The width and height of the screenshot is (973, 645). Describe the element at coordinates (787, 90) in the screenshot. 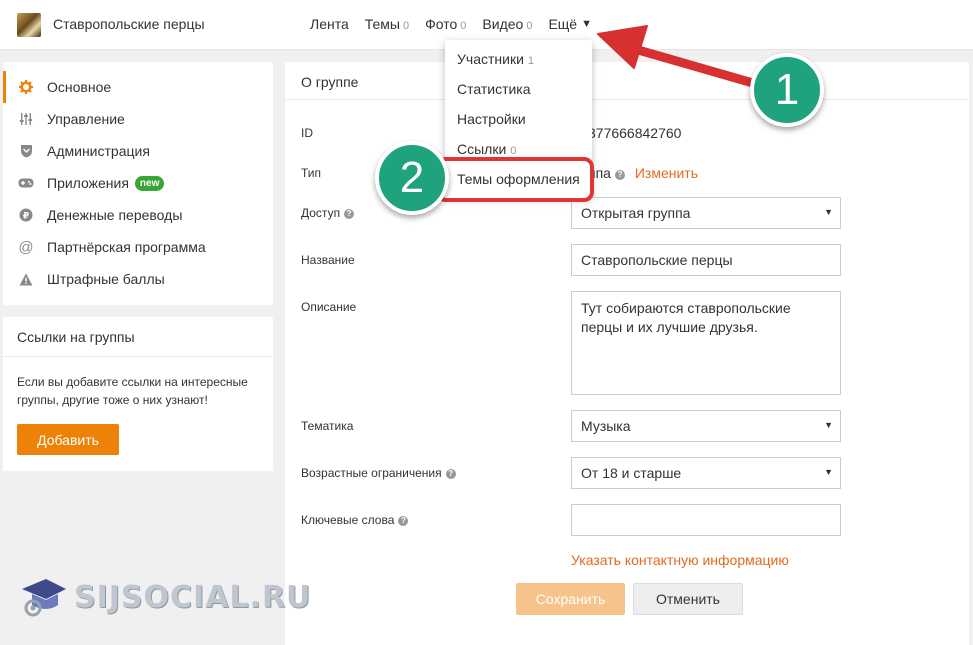

I see `step-1-marker: 1` at that location.